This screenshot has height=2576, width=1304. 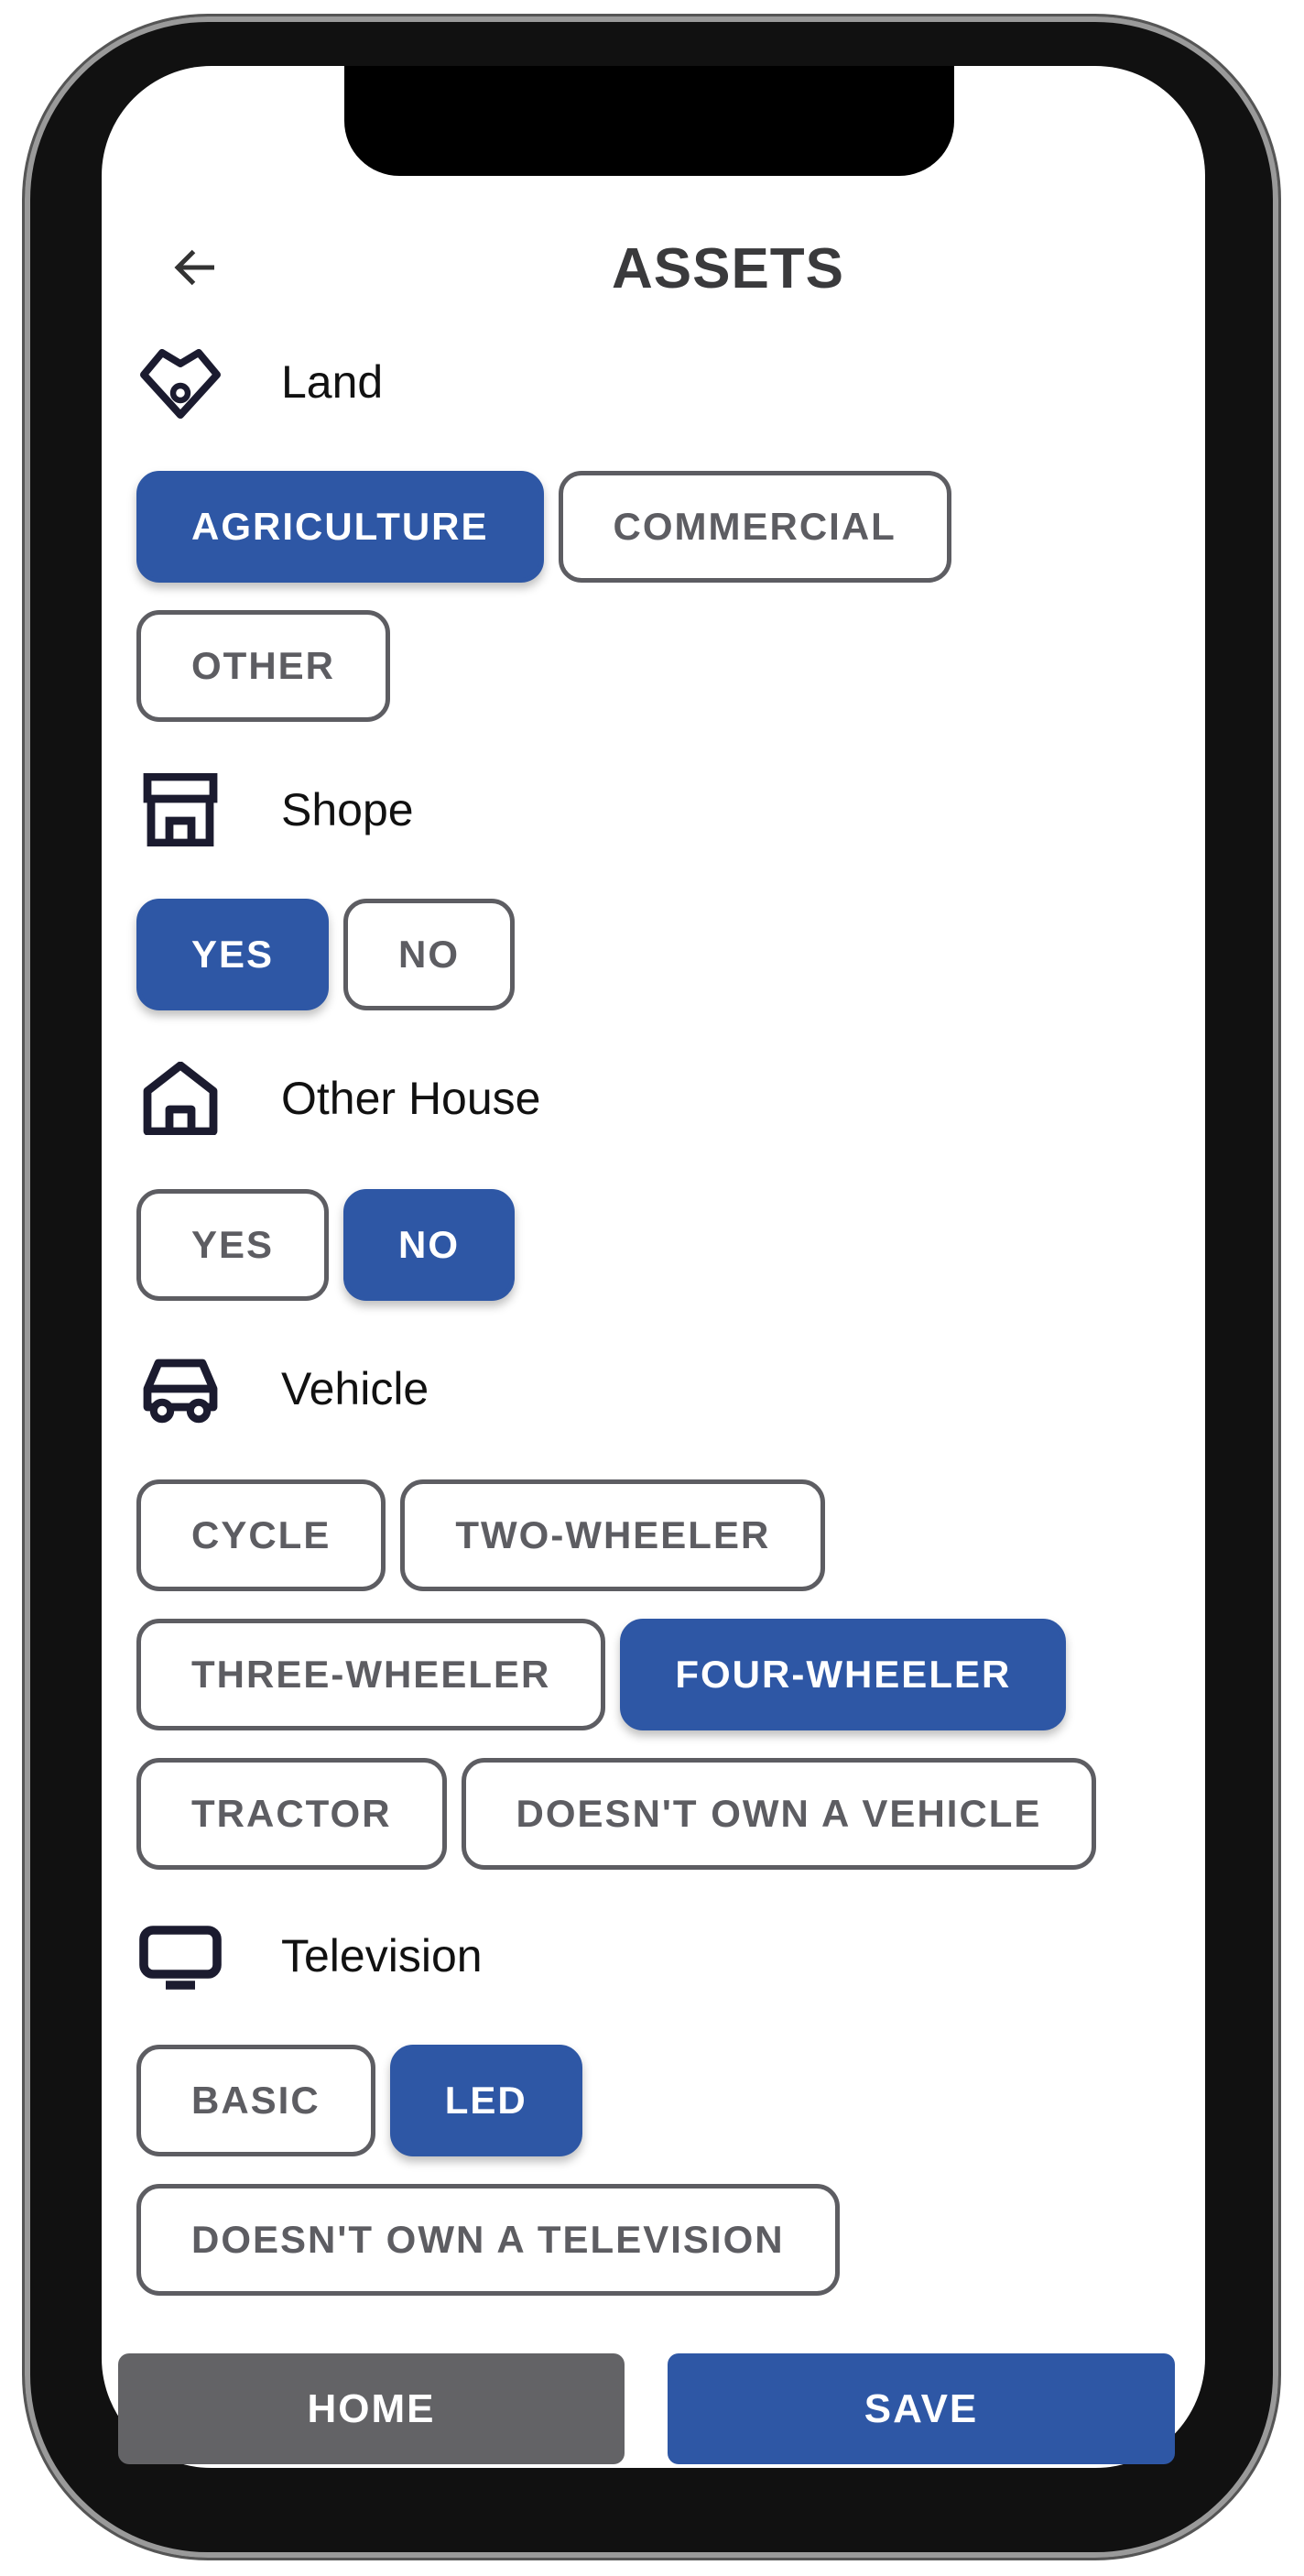 I want to click on save-button: SAVE, so click(x=921, y=2409).